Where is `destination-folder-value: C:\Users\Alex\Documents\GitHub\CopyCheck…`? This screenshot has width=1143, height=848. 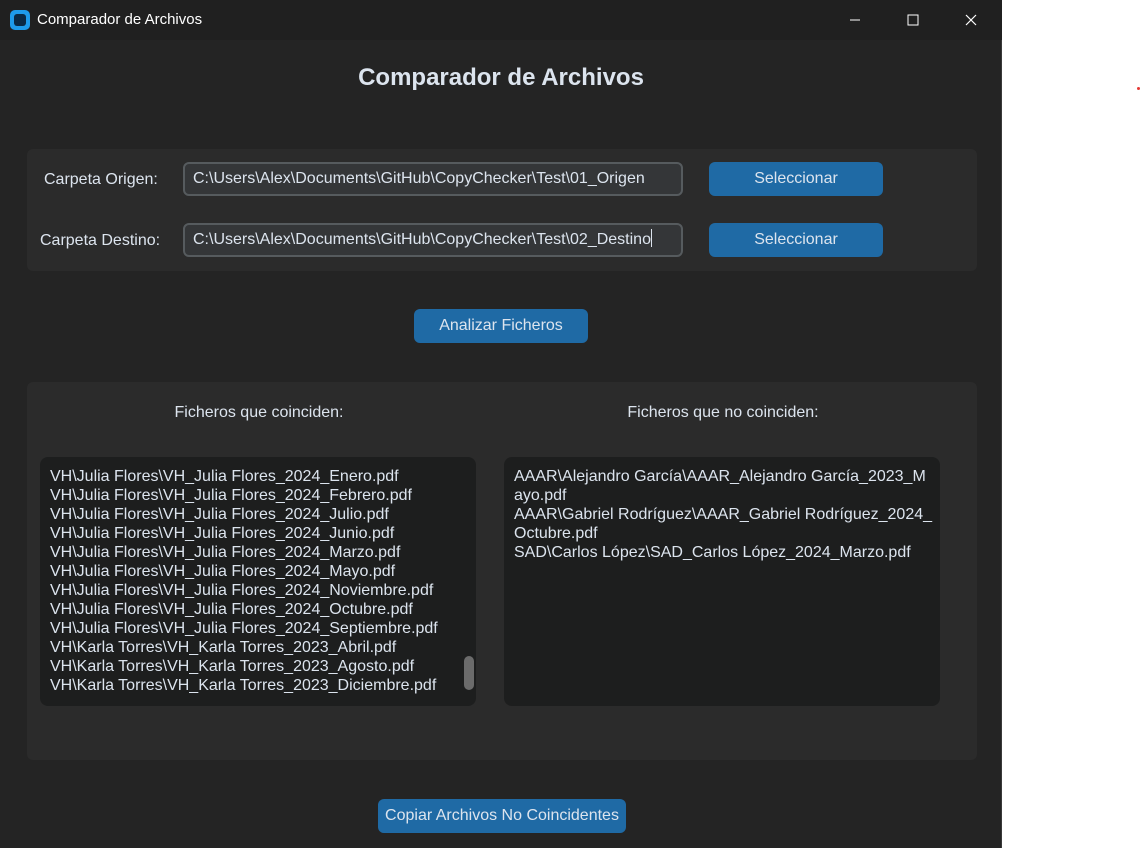 destination-folder-value: C:\Users\Alex\Documents\GitHub\CopyCheck… is located at coordinates (422, 239).